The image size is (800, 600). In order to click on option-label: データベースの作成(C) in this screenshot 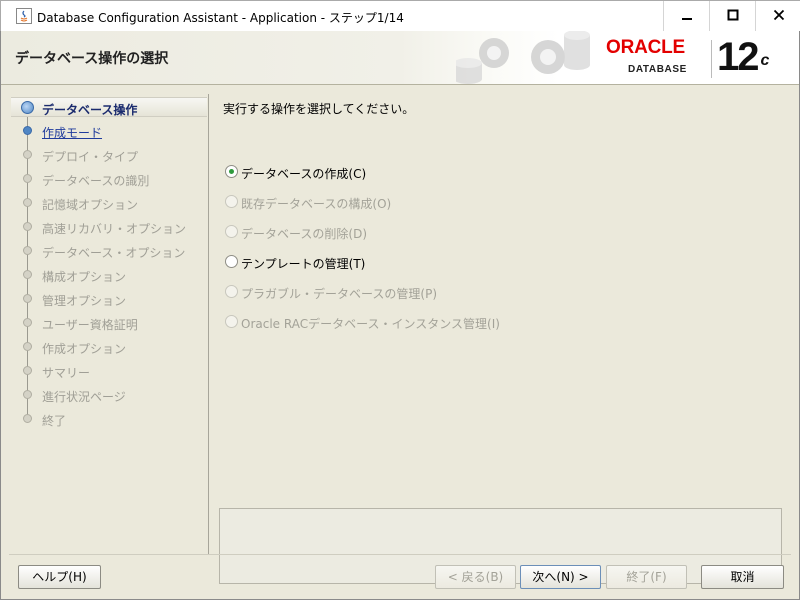, I will do `click(304, 174)`.